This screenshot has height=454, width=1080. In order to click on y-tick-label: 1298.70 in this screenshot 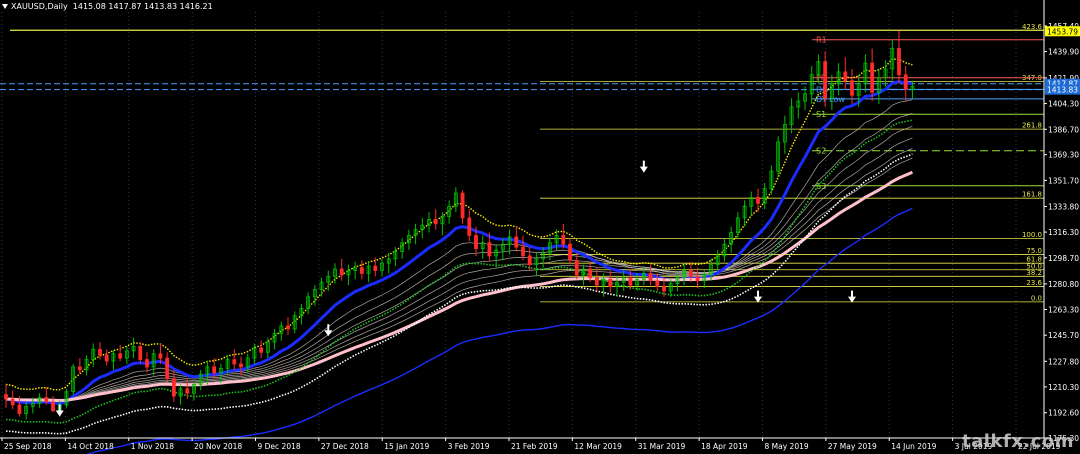, I will do `click(1063, 258)`.